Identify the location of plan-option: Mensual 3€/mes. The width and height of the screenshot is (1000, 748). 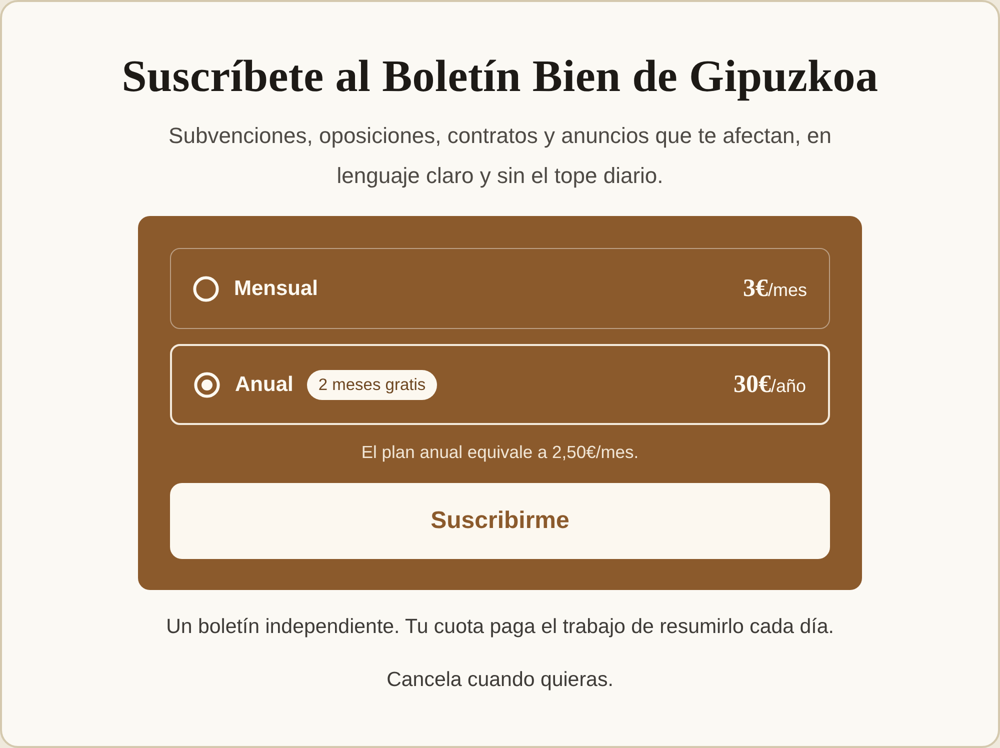
(500, 288).